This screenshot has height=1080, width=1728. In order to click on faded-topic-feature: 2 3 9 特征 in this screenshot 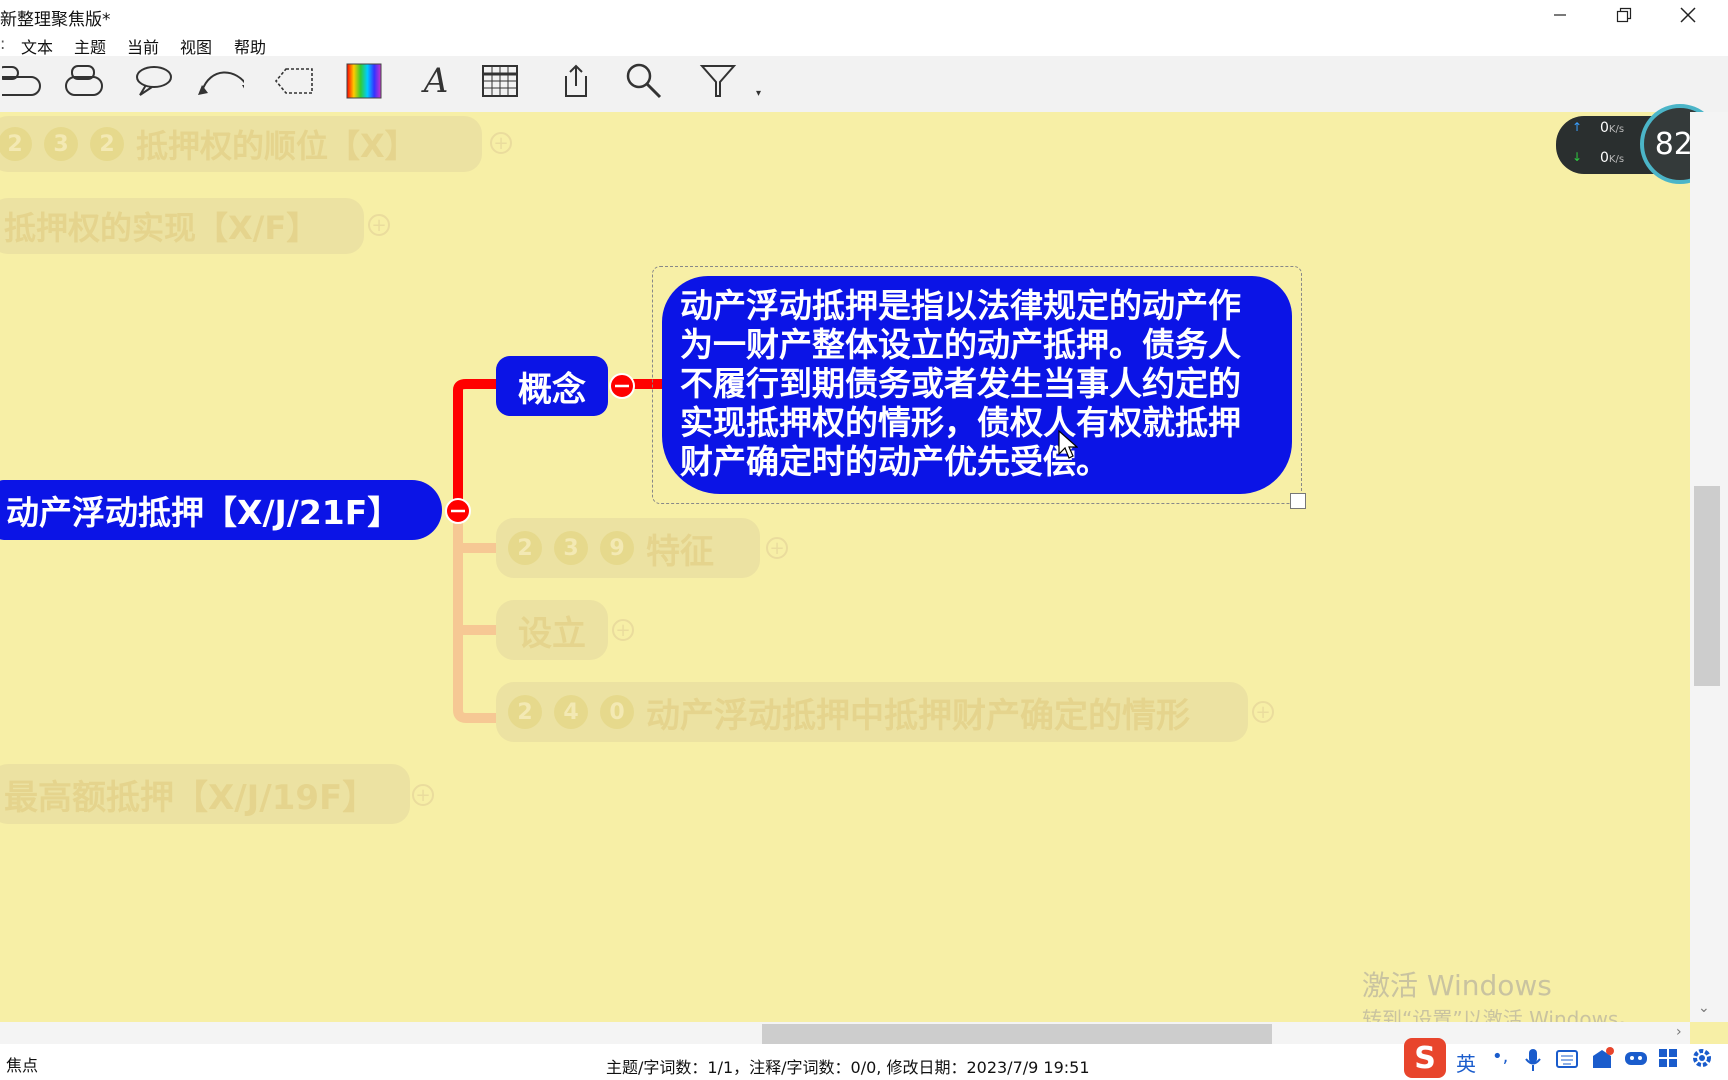, I will do `click(628, 548)`.